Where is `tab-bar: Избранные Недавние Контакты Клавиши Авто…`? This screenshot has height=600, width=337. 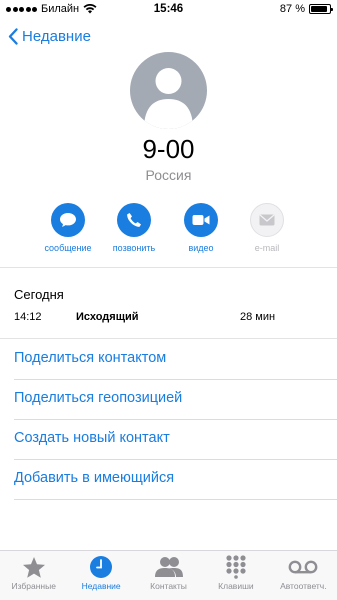 tab-bar: Избранные Недавние Контакты Клавиши Авто… is located at coordinates (168, 575).